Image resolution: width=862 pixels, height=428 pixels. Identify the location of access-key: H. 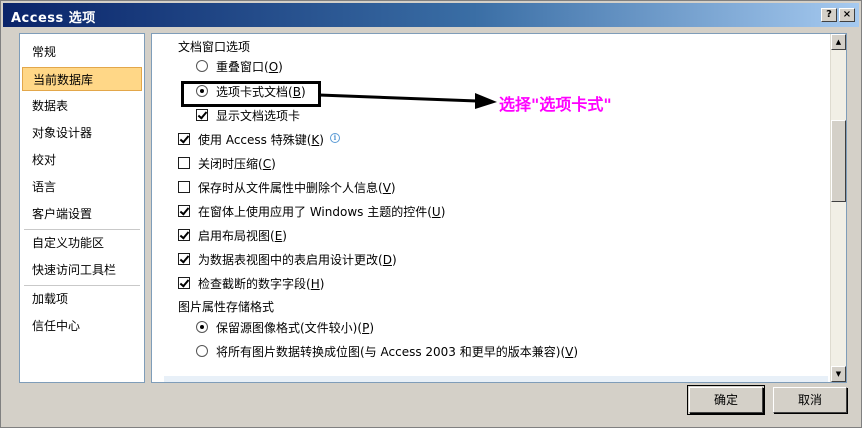
(315, 284).